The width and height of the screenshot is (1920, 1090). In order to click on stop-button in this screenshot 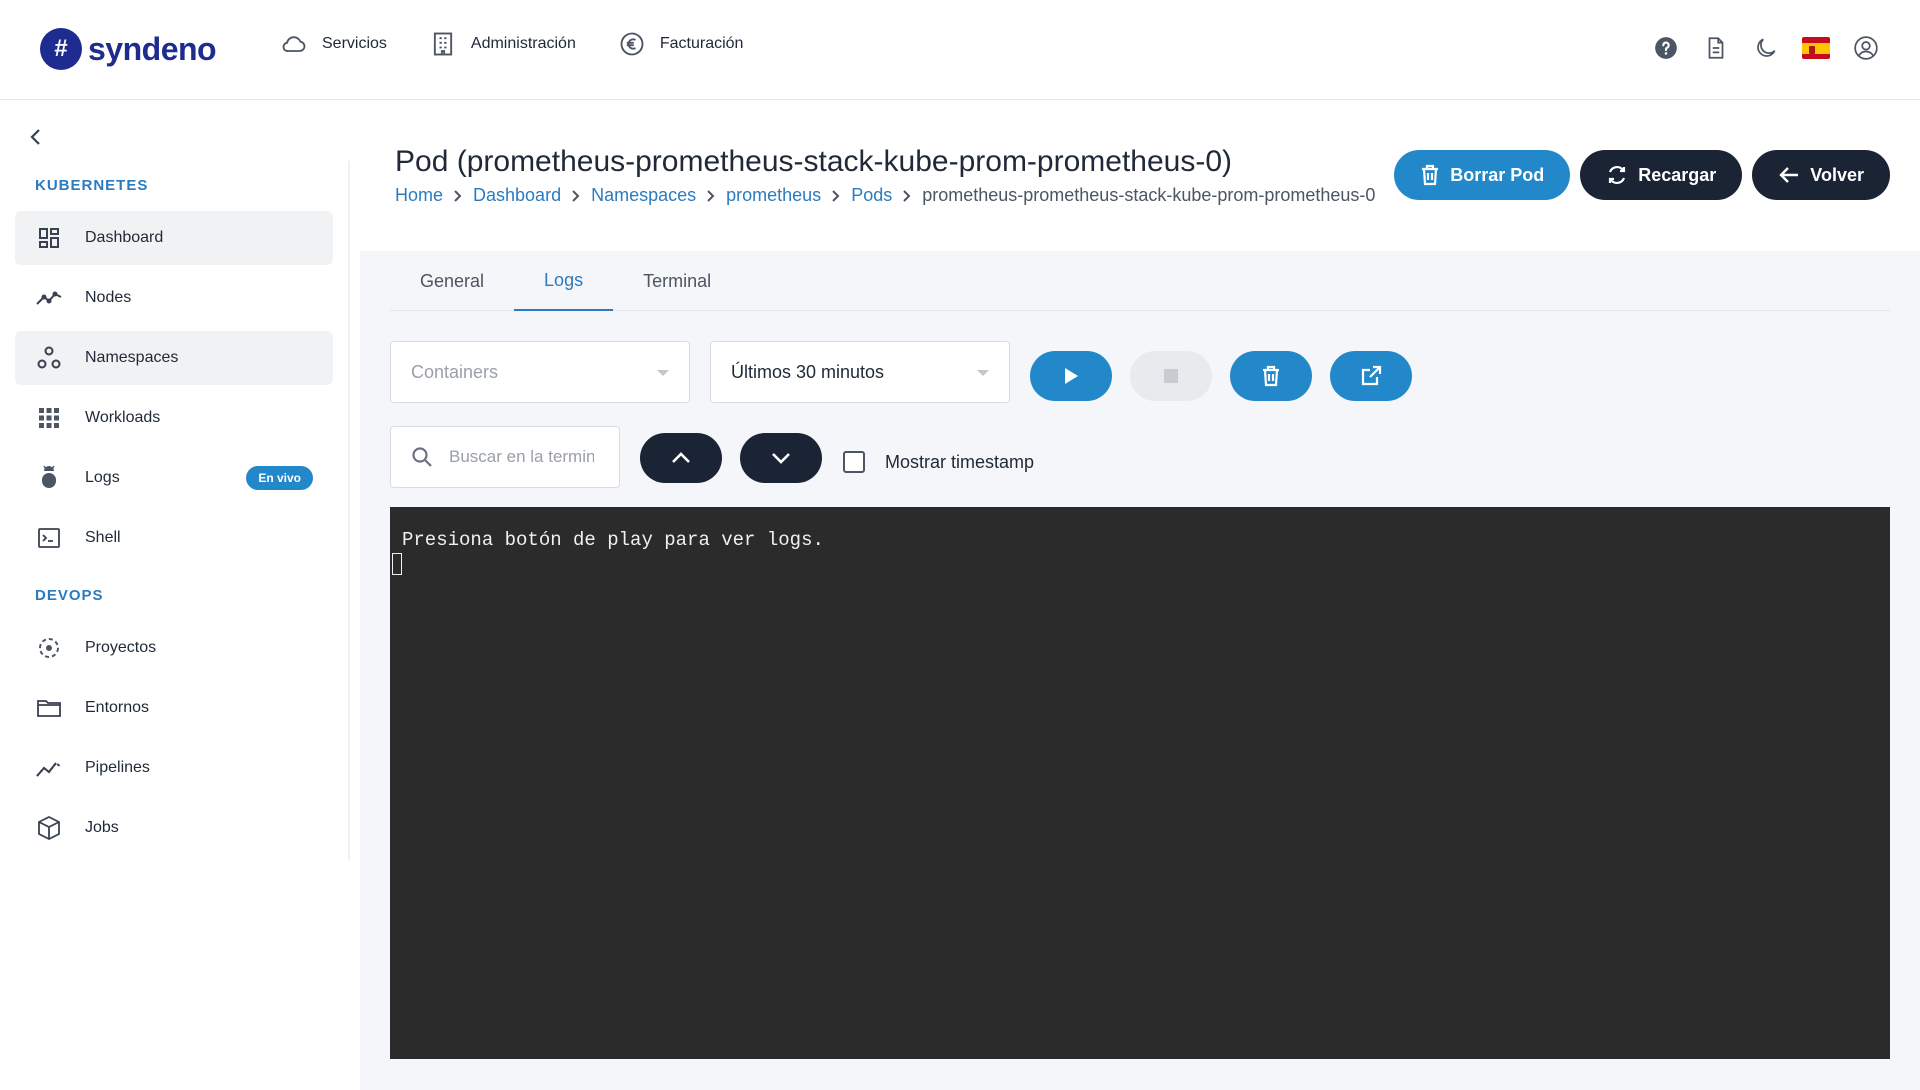, I will do `click(1171, 376)`.